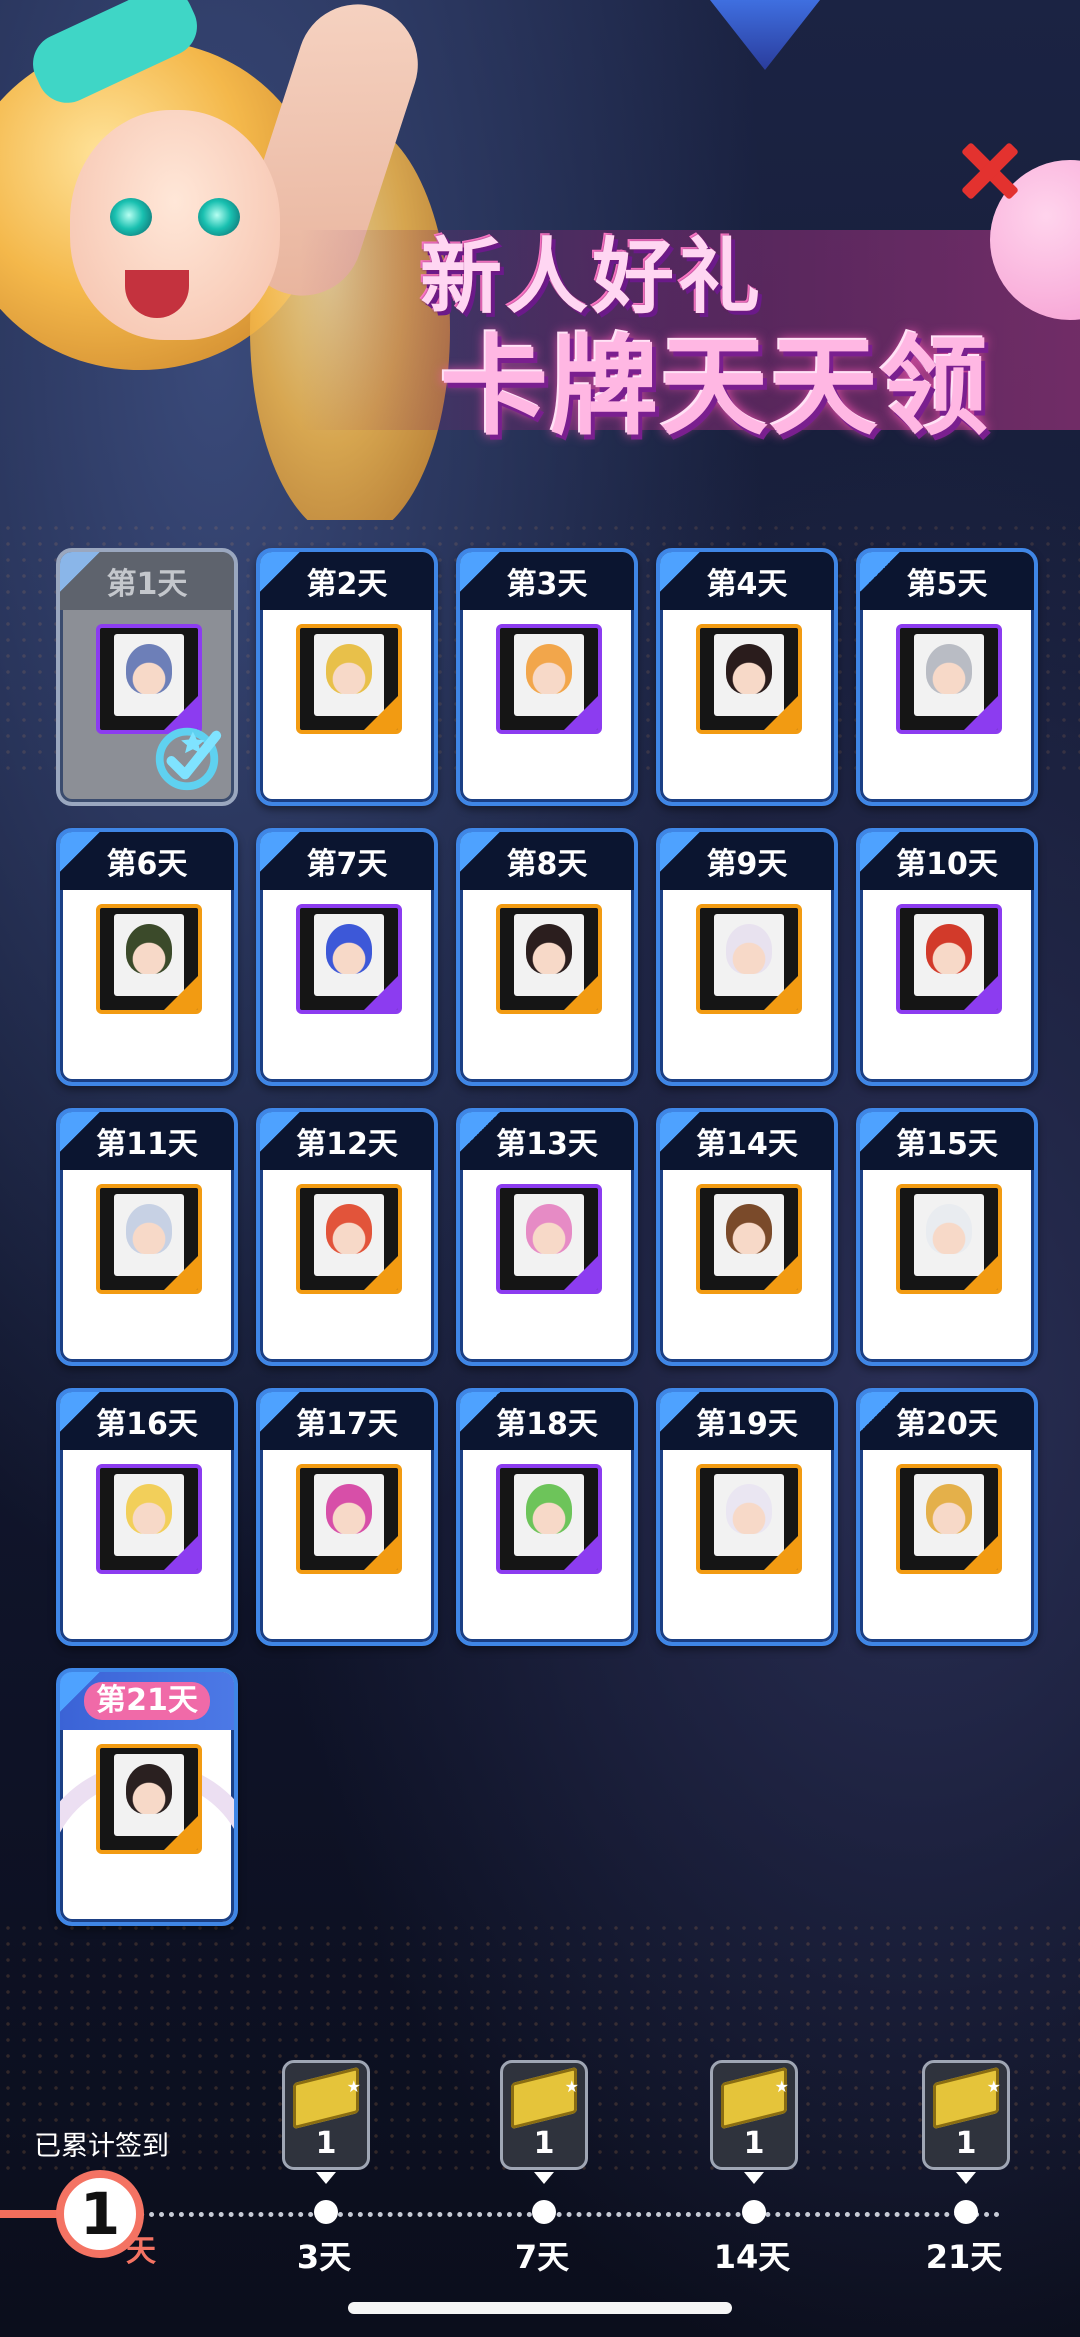  I want to click on progress-track, so click(500, 2214).